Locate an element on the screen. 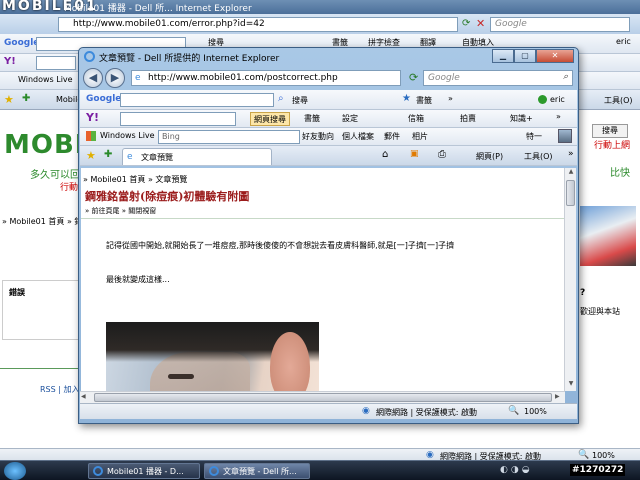 Image resolution: width=640 pixels, height=480 pixels. fg-bing-input: Bing is located at coordinates (229, 137).